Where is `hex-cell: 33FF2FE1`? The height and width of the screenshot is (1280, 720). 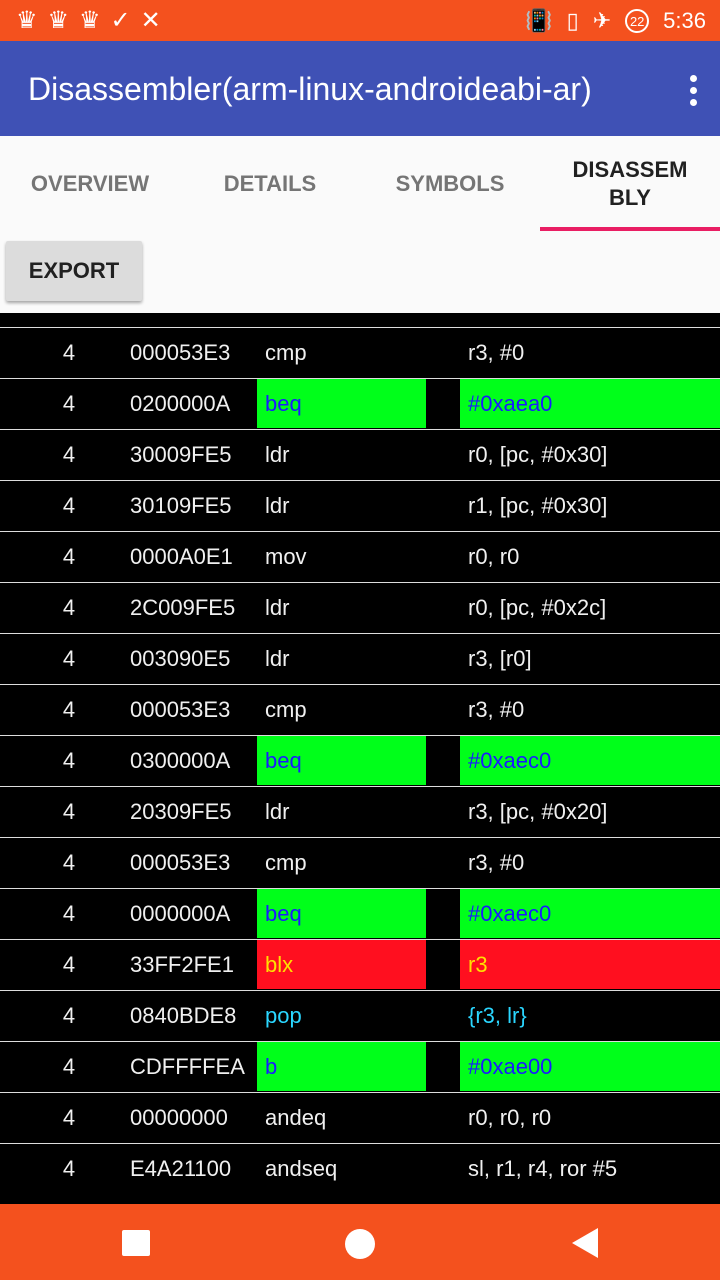 hex-cell: 33FF2FE1 is located at coordinates (182, 964).